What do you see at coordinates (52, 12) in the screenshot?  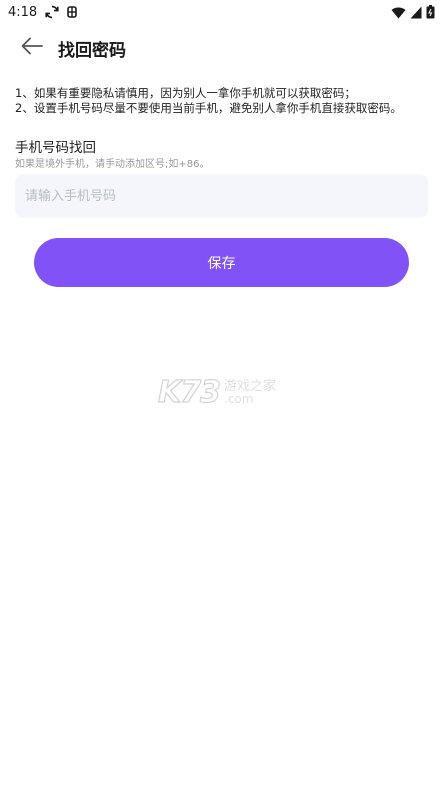 I see `sync-icon` at bounding box center [52, 12].